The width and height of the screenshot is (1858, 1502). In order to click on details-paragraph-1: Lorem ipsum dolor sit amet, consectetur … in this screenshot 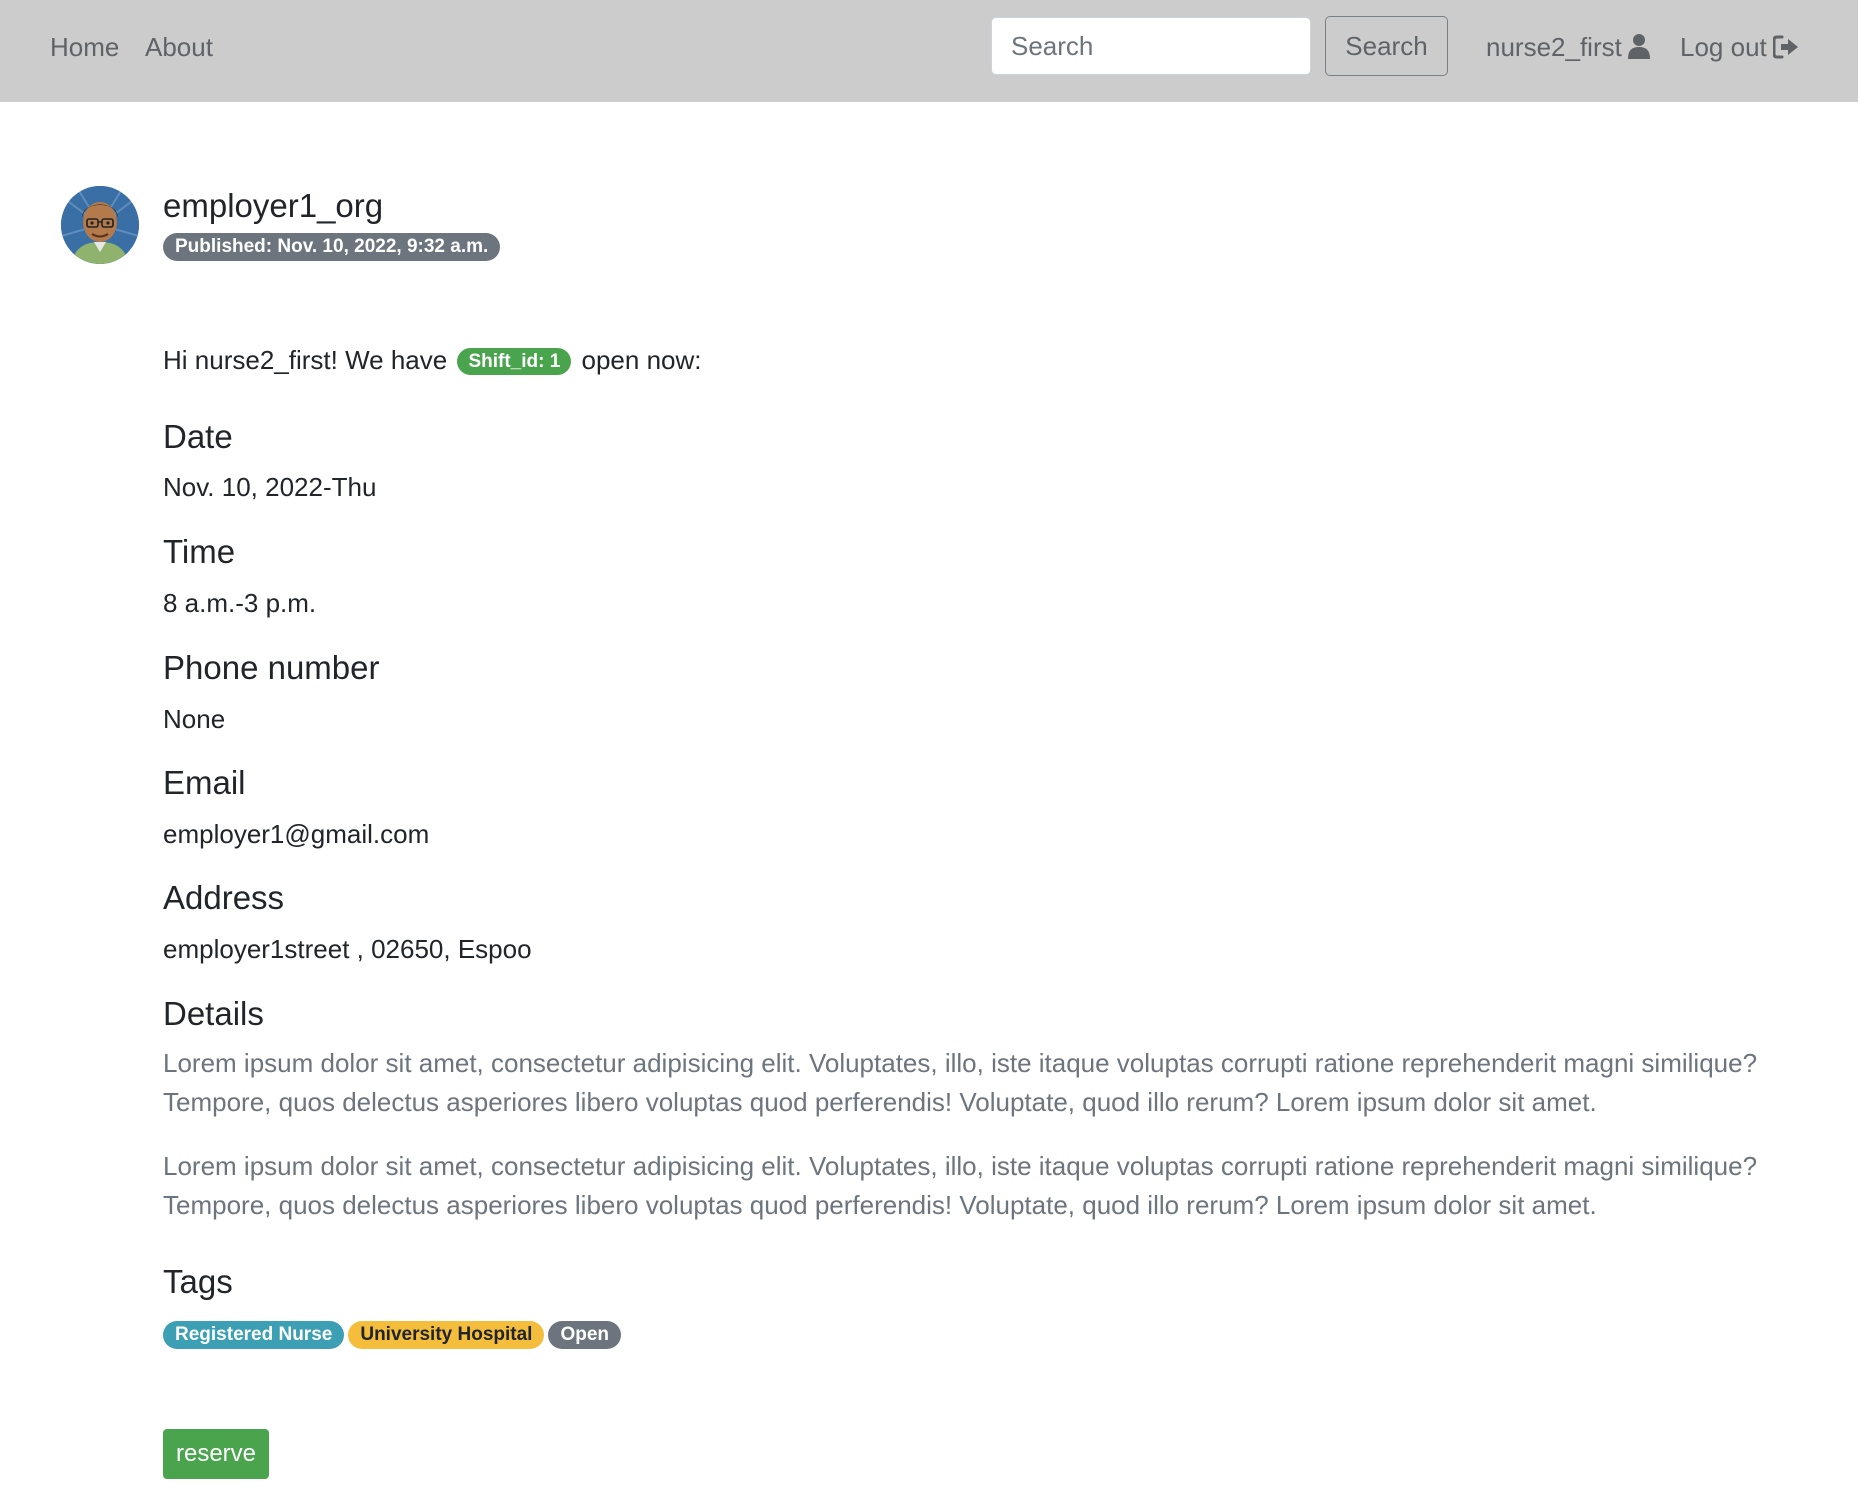, I will do `click(960, 1082)`.